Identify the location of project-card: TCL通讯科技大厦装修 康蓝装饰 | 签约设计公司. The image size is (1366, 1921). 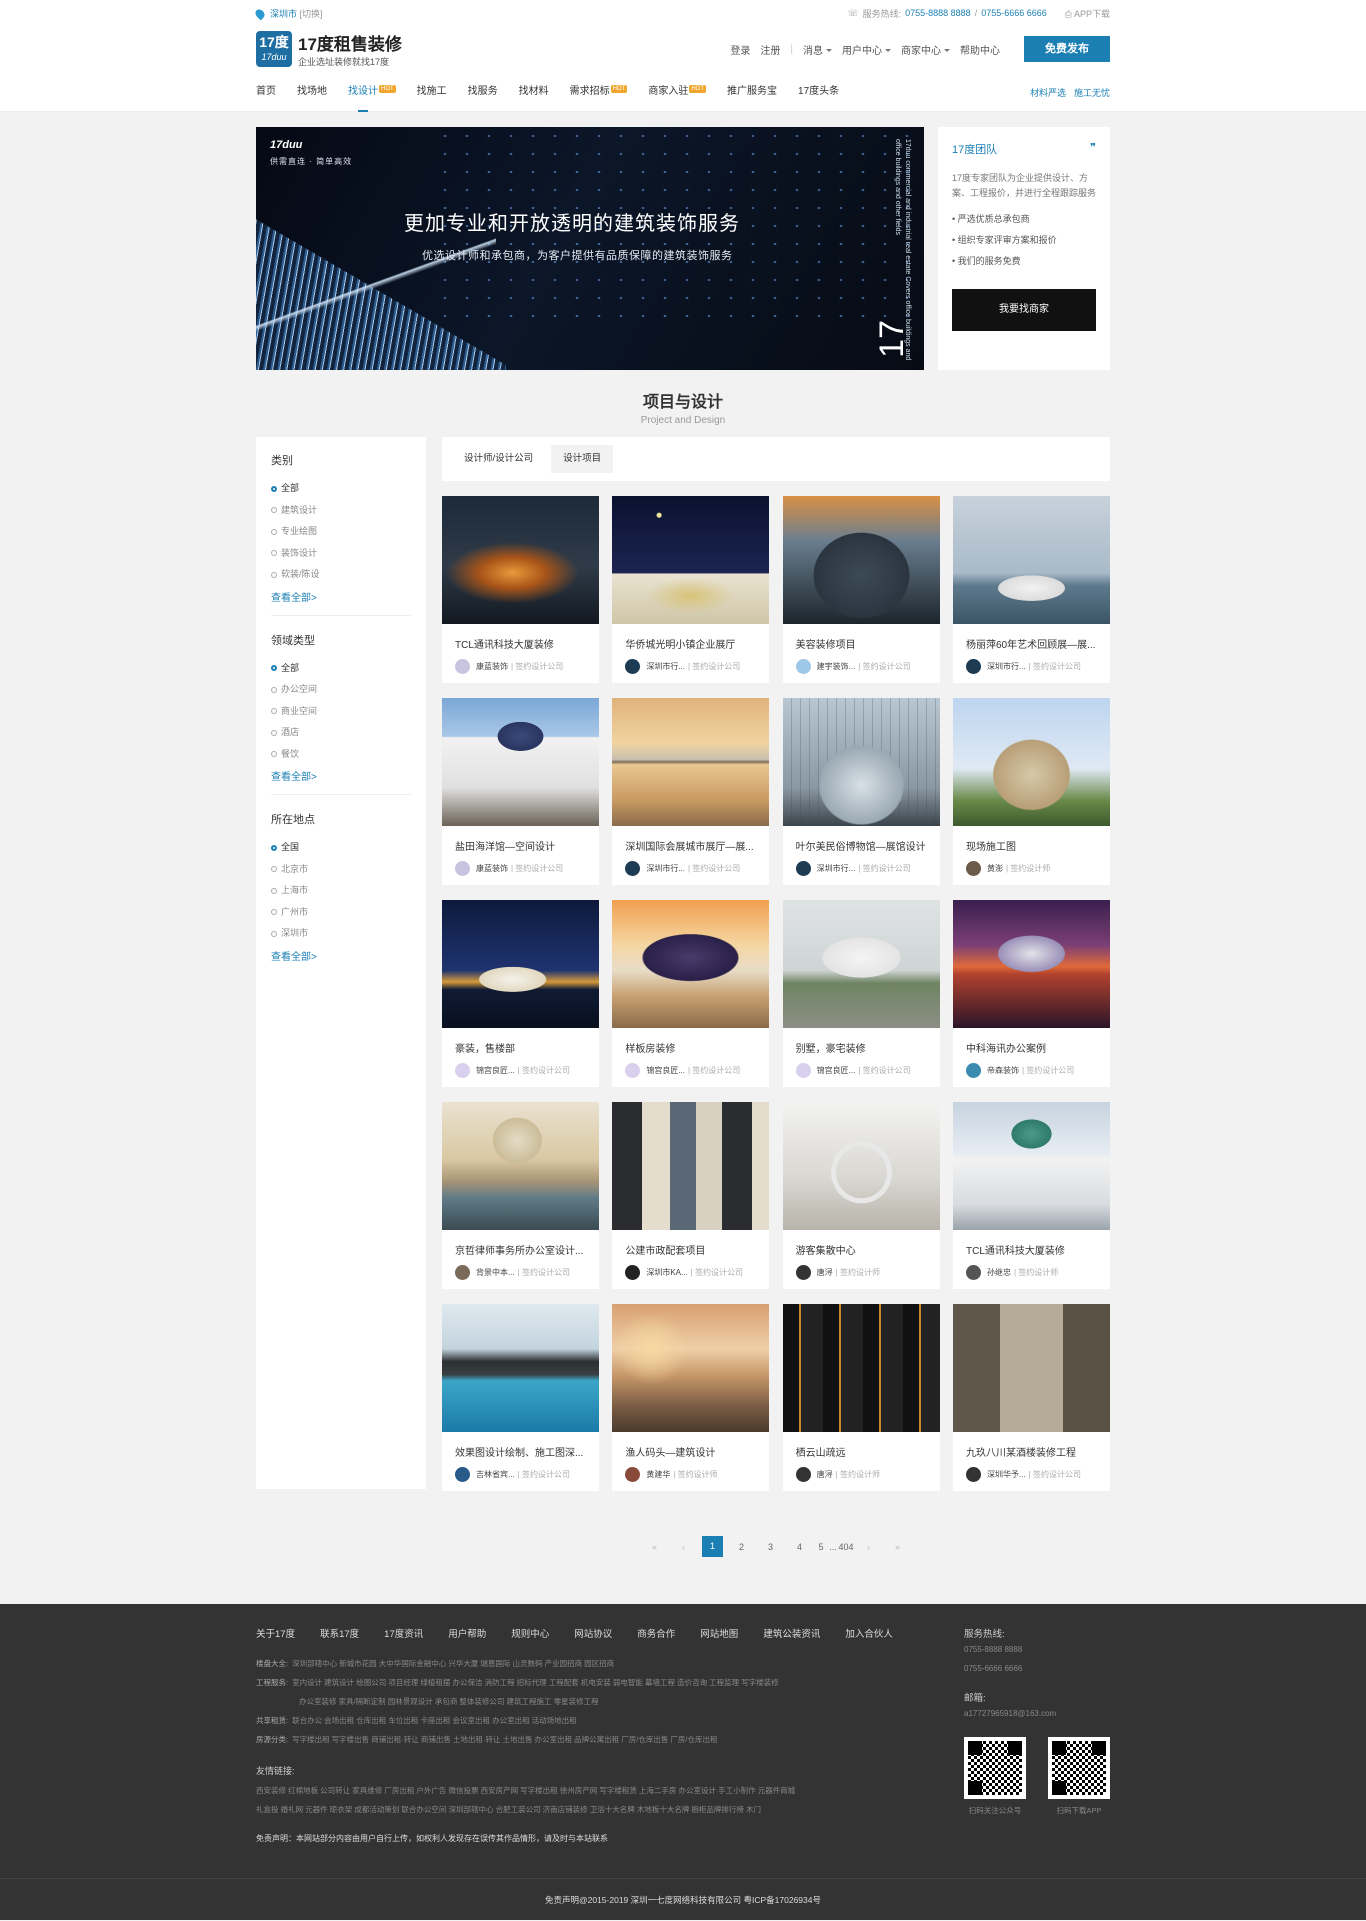
(520, 589).